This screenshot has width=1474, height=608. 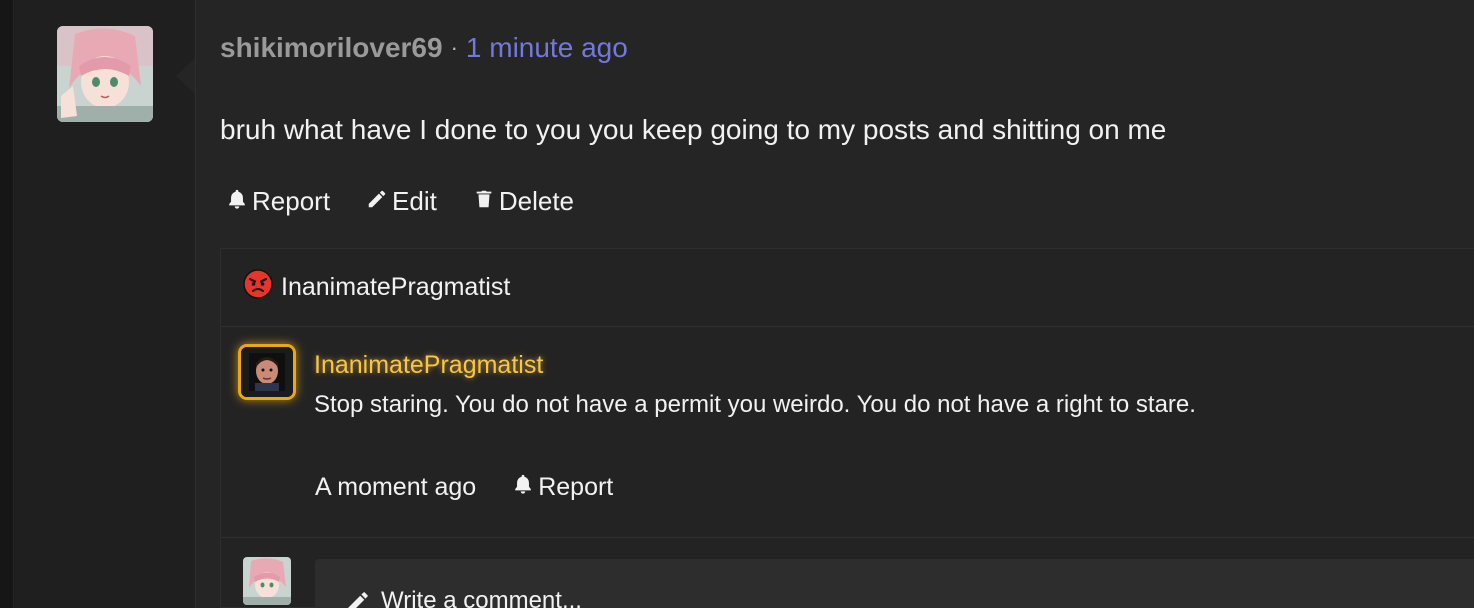 I want to click on reply-author-name: InanimatePragmatist, so click(x=428, y=365).